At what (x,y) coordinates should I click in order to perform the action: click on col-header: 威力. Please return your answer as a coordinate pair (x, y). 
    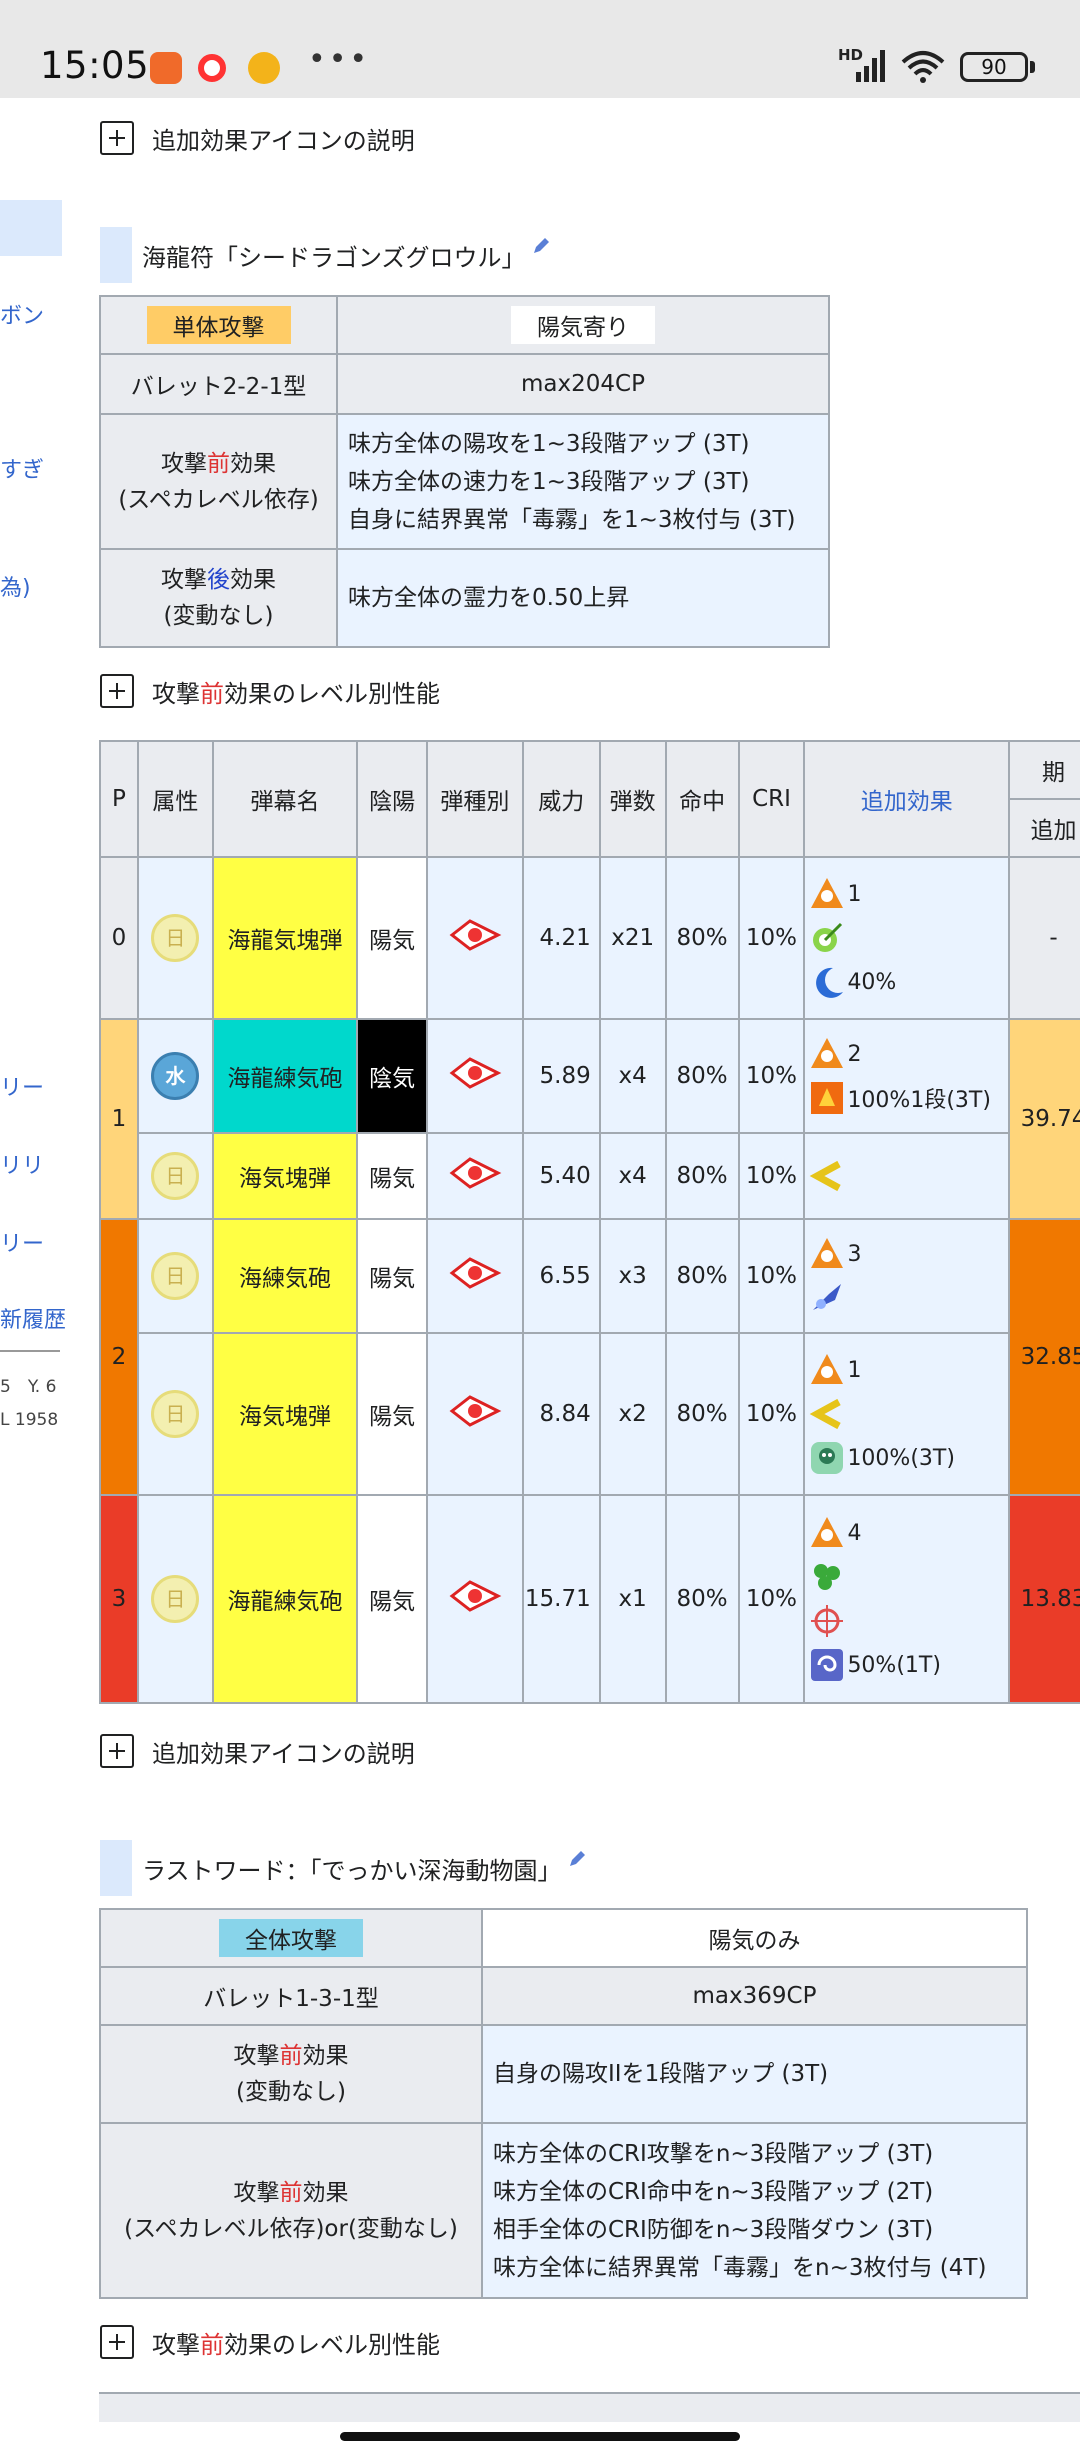
    Looking at the image, I should click on (561, 799).